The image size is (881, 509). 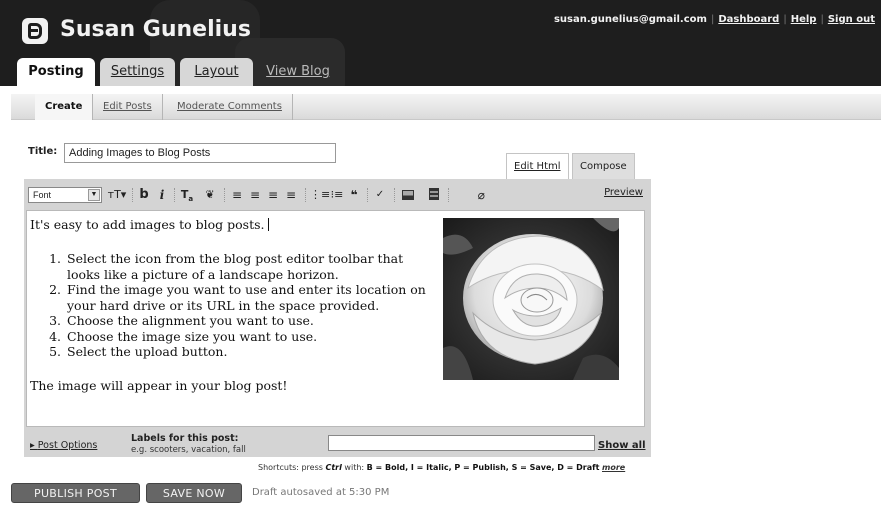 What do you see at coordinates (247, 352) in the screenshot?
I see `list-item: Select the upload button.` at bounding box center [247, 352].